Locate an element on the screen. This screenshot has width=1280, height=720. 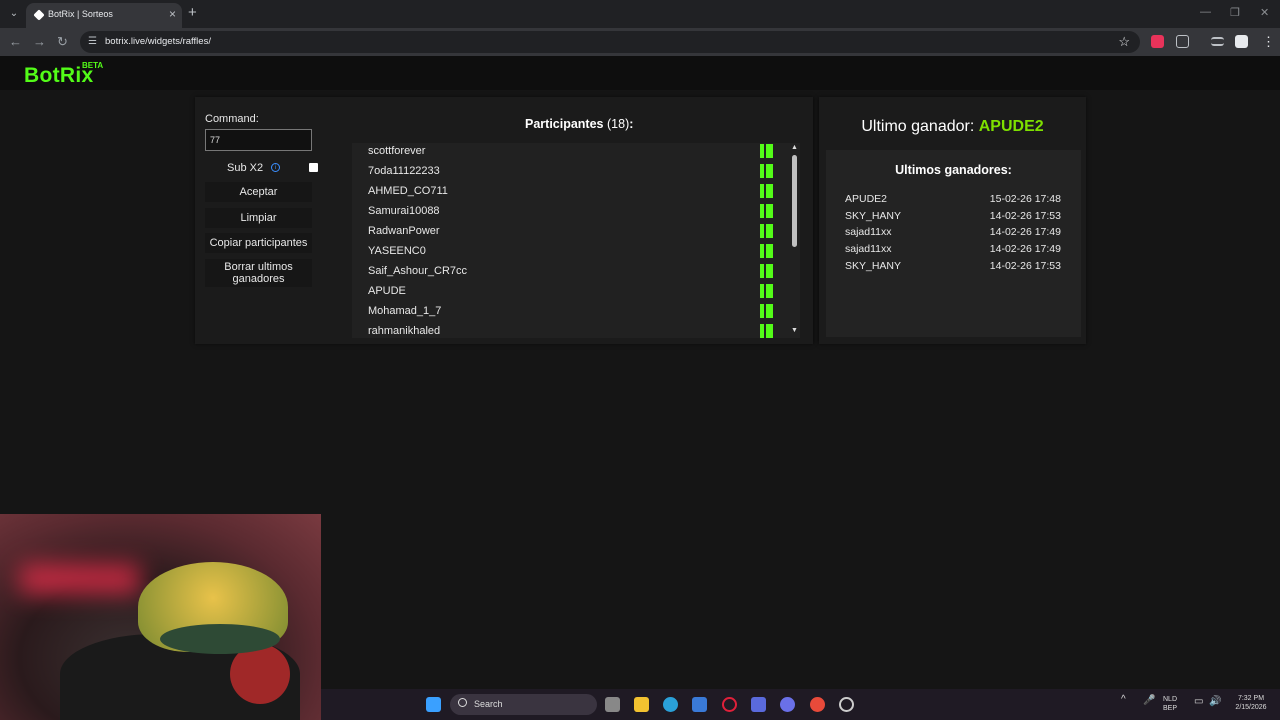
last-winner-name: APUDE2 is located at coordinates (1011, 126).